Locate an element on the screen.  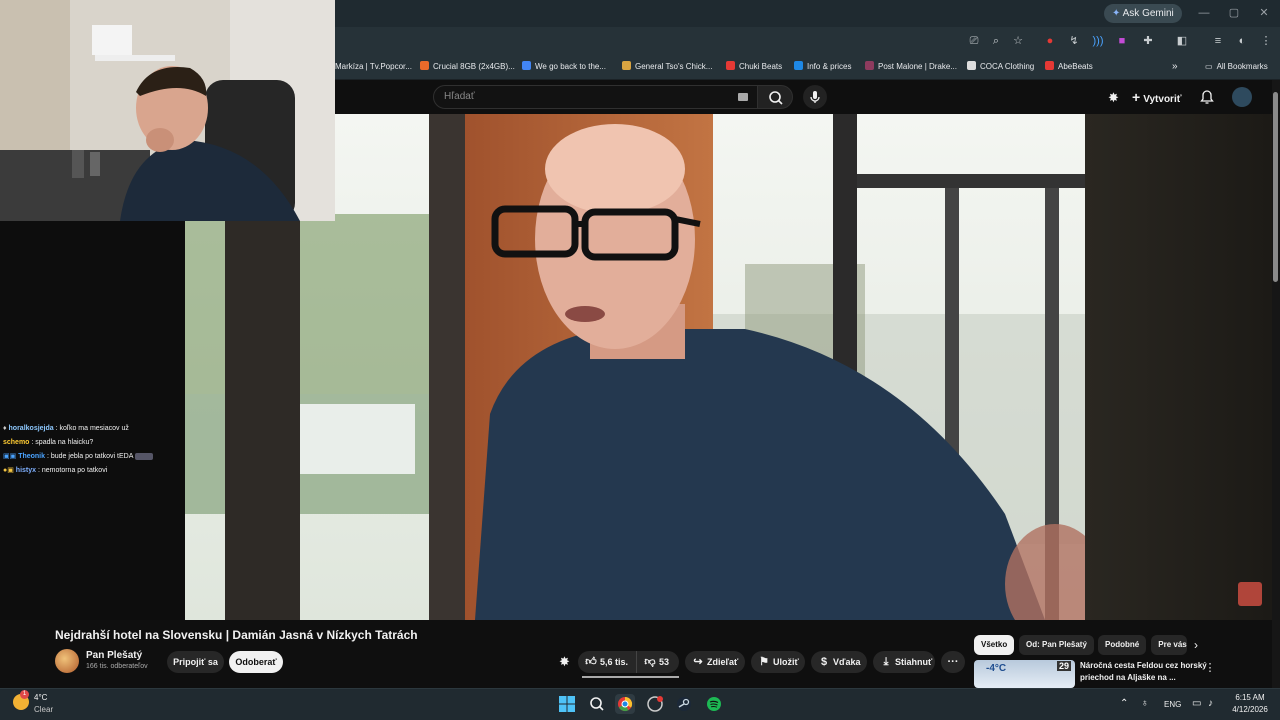
clock-date: 4/12/2026 is located at coordinates (1250, 709).